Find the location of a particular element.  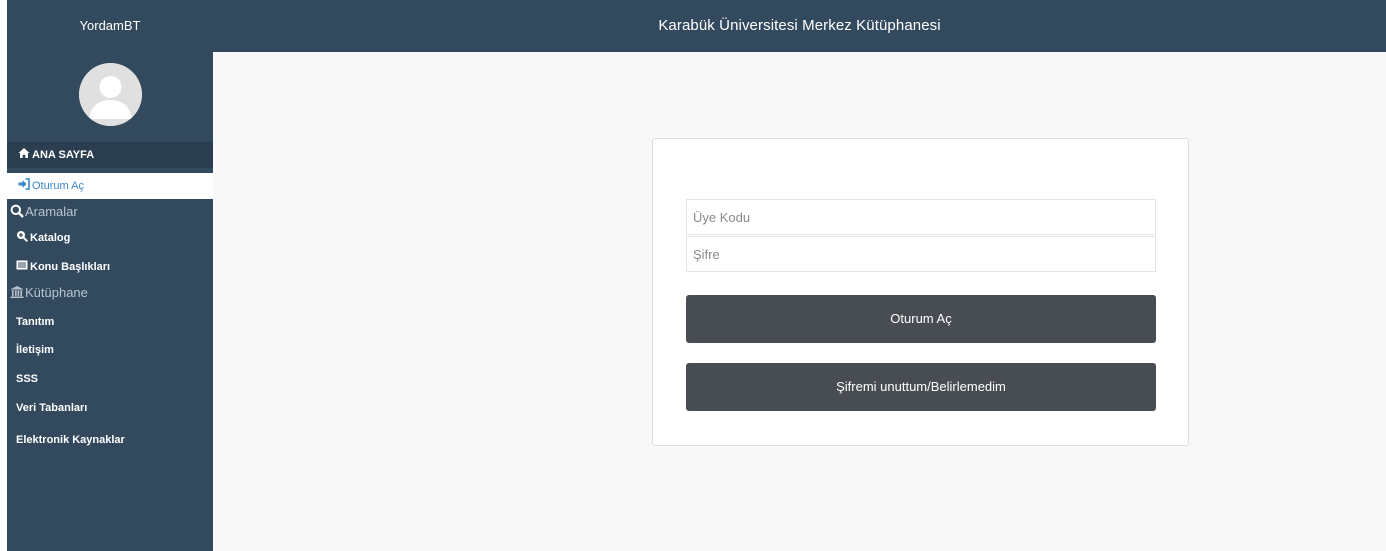

sidebar-item-login: Oturum Aç is located at coordinates (110, 186).